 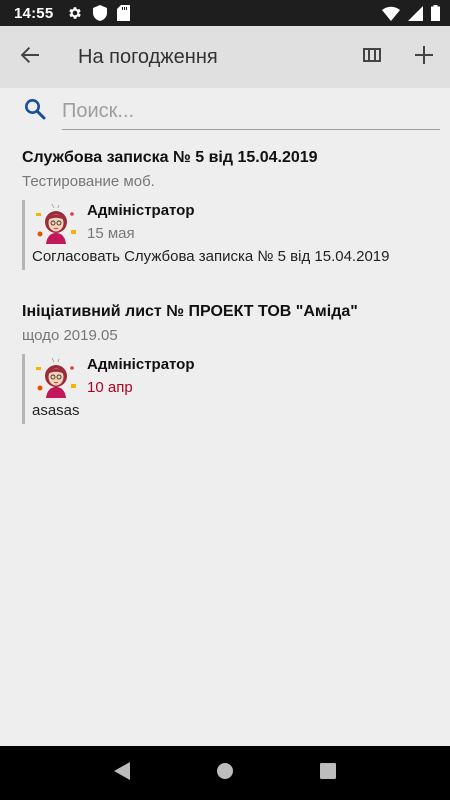 I want to click on sd-card-icon, so click(x=124, y=13).